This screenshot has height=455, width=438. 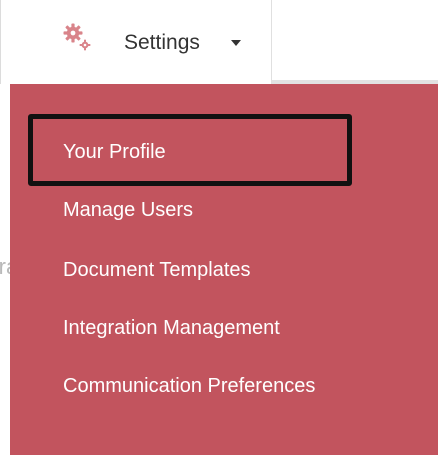 I want to click on settings-dropdown-toggle: Settings, so click(x=141, y=42).